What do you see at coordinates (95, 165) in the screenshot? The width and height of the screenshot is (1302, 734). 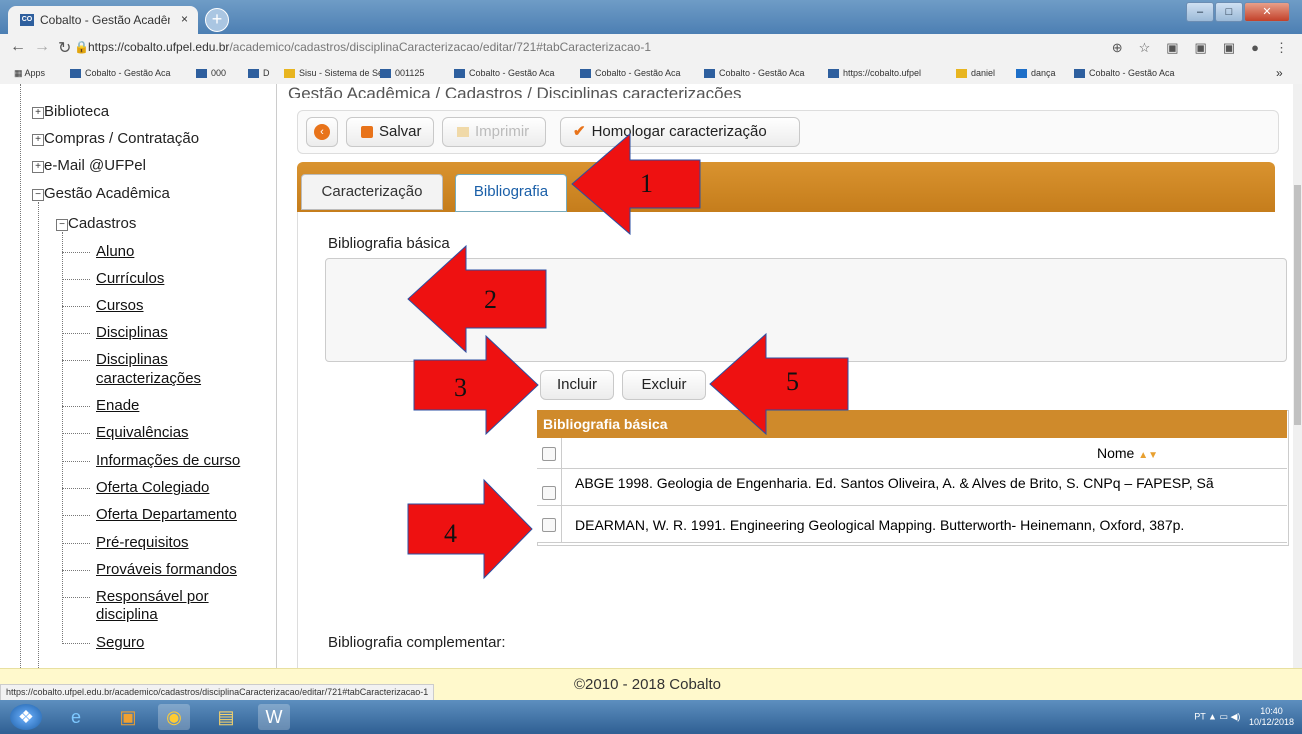 I see `tree-node-email: e-Mail @UFPel` at bounding box center [95, 165].